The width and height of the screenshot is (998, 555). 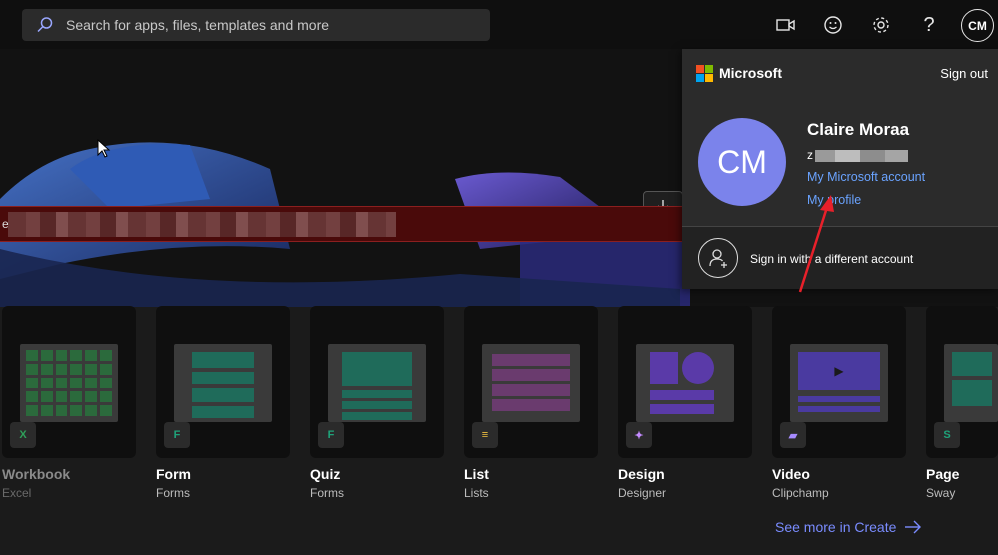 I want to click on search-icon, so click(x=45, y=25).